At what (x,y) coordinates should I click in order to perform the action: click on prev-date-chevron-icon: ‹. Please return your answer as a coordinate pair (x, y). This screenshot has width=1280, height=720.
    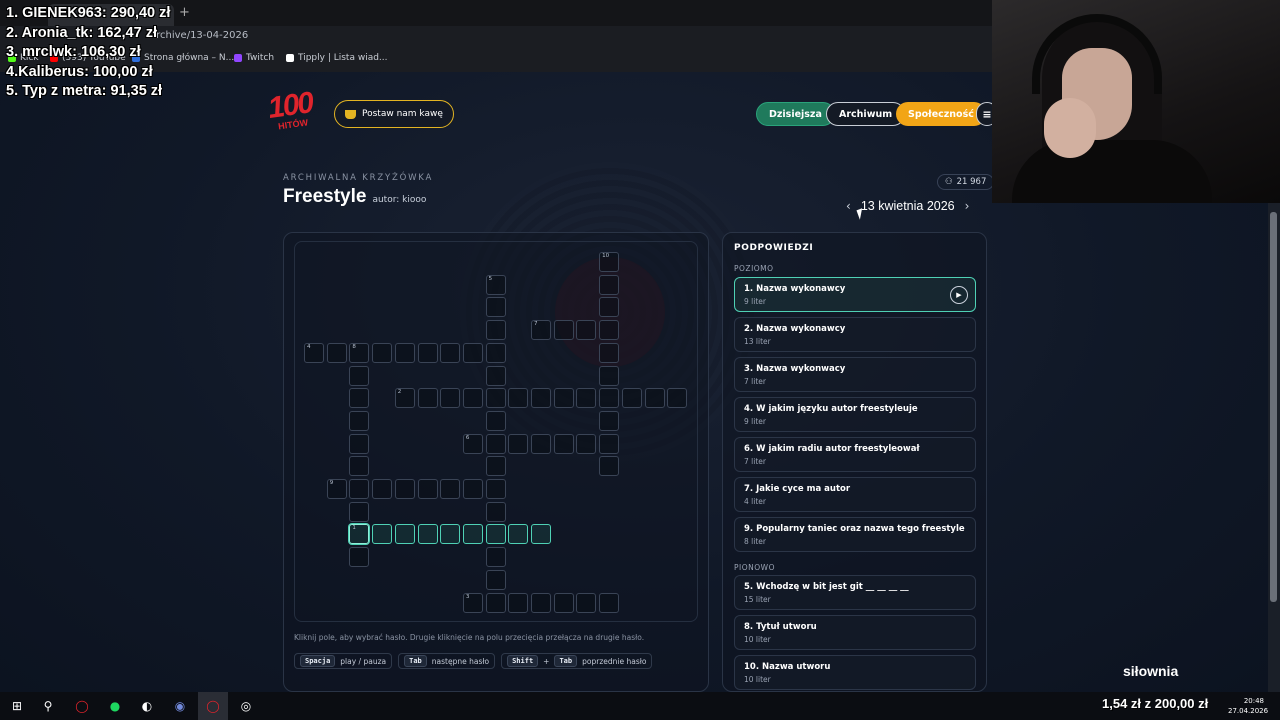
    Looking at the image, I should click on (848, 206).